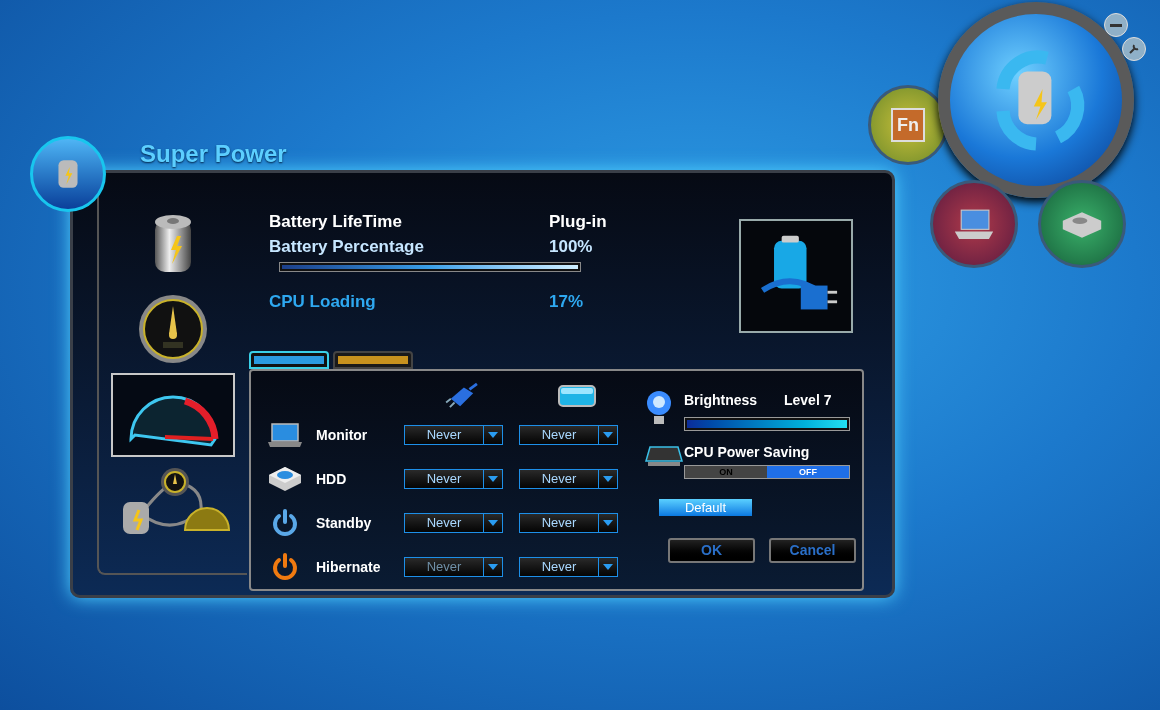  What do you see at coordinates (808, 400) in the screenshot?
I see `brightness-level: Level 7` at bounding box center [808, 400].